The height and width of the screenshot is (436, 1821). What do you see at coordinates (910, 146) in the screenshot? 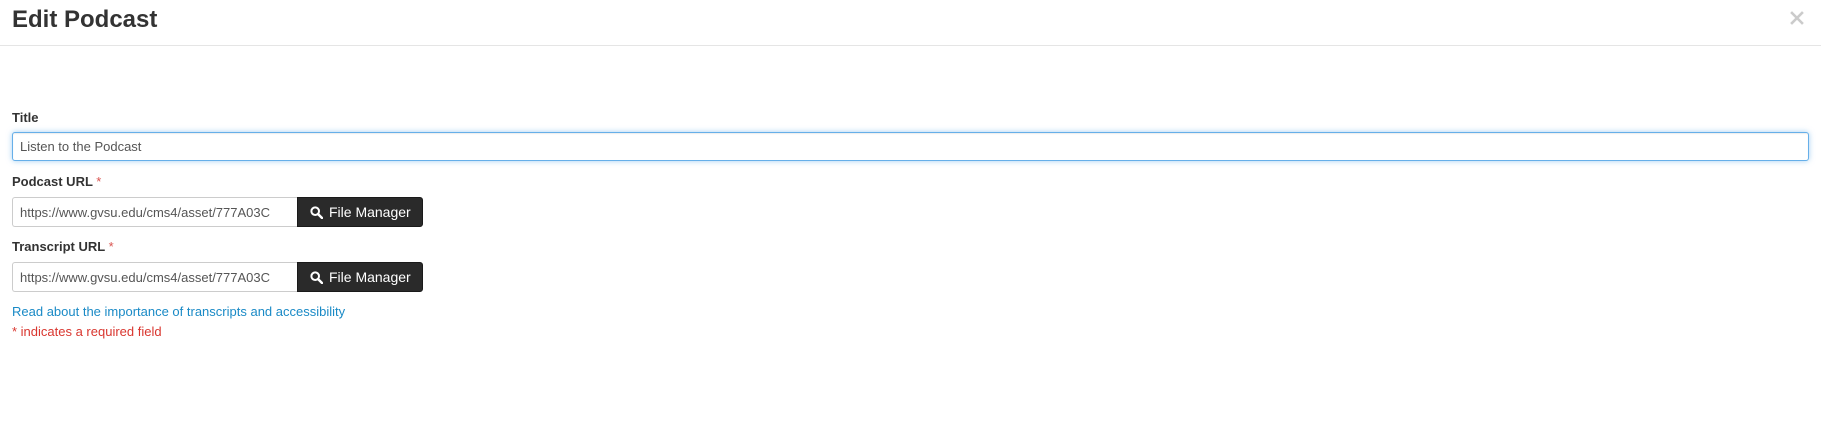
I see `title-input` at bounding box center [910, 146].